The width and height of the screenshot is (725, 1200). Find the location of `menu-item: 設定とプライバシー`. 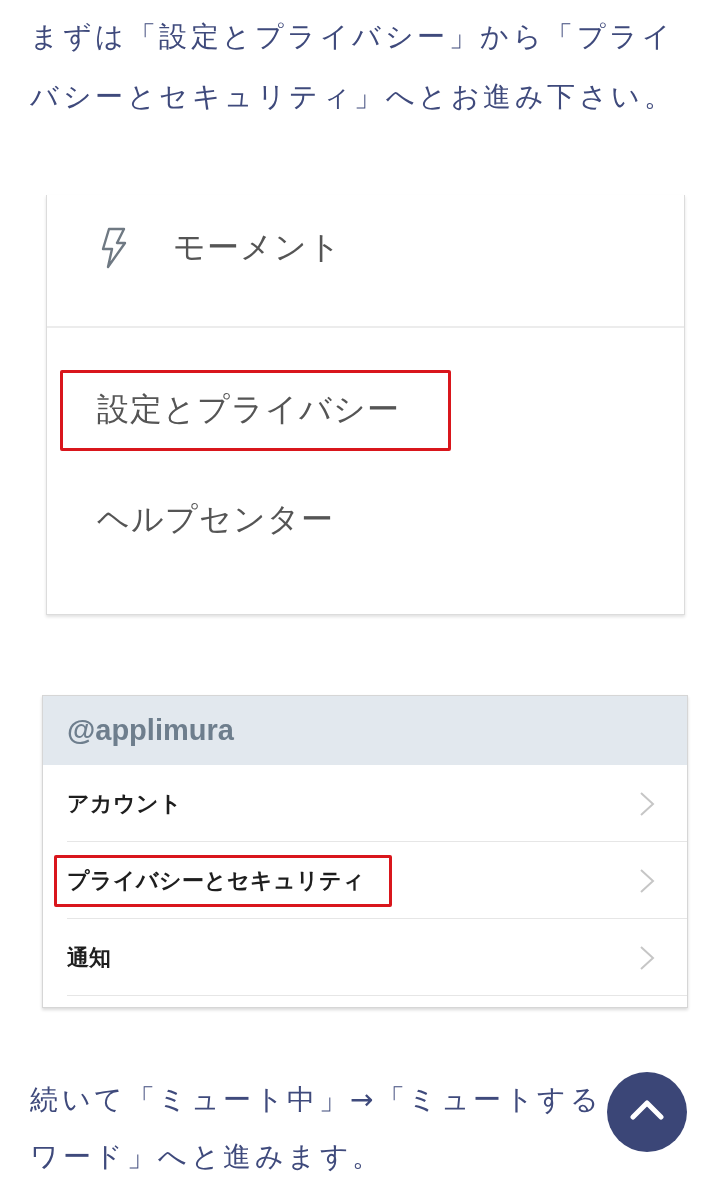

menu-item: 設定とプライバシー is located at coordinates (255, 410).